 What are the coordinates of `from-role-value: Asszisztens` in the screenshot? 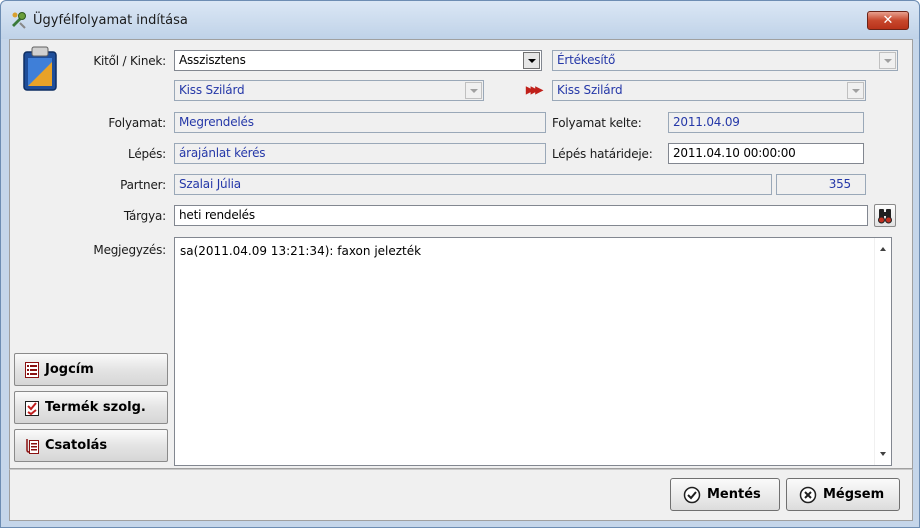 It's located at (212, 60).